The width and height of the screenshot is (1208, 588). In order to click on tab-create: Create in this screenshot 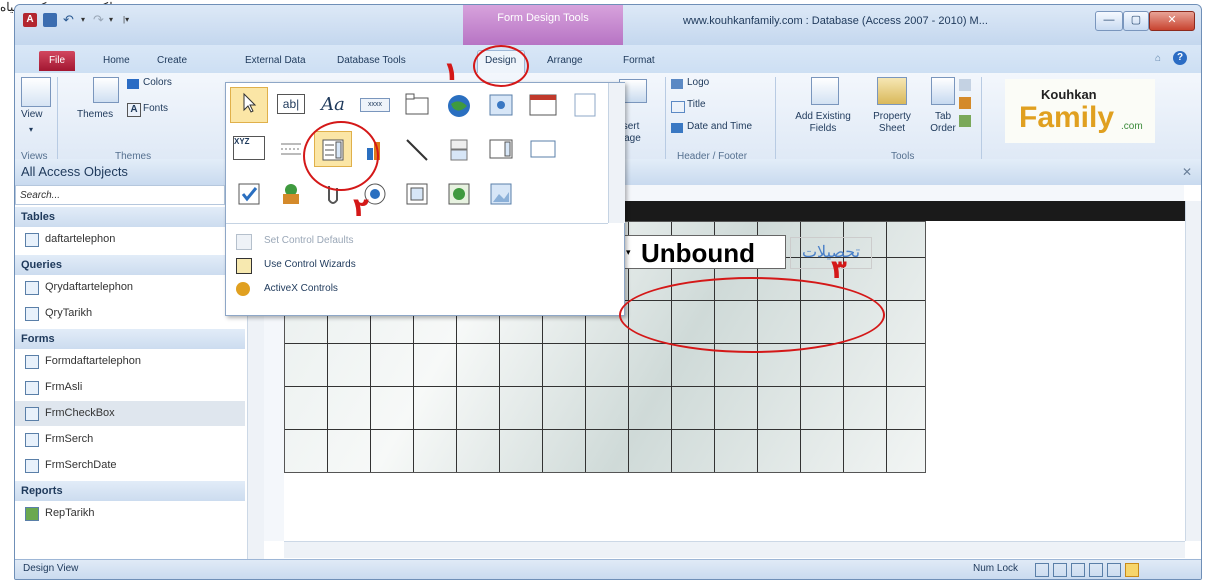, I will do `click(172, 61)`.